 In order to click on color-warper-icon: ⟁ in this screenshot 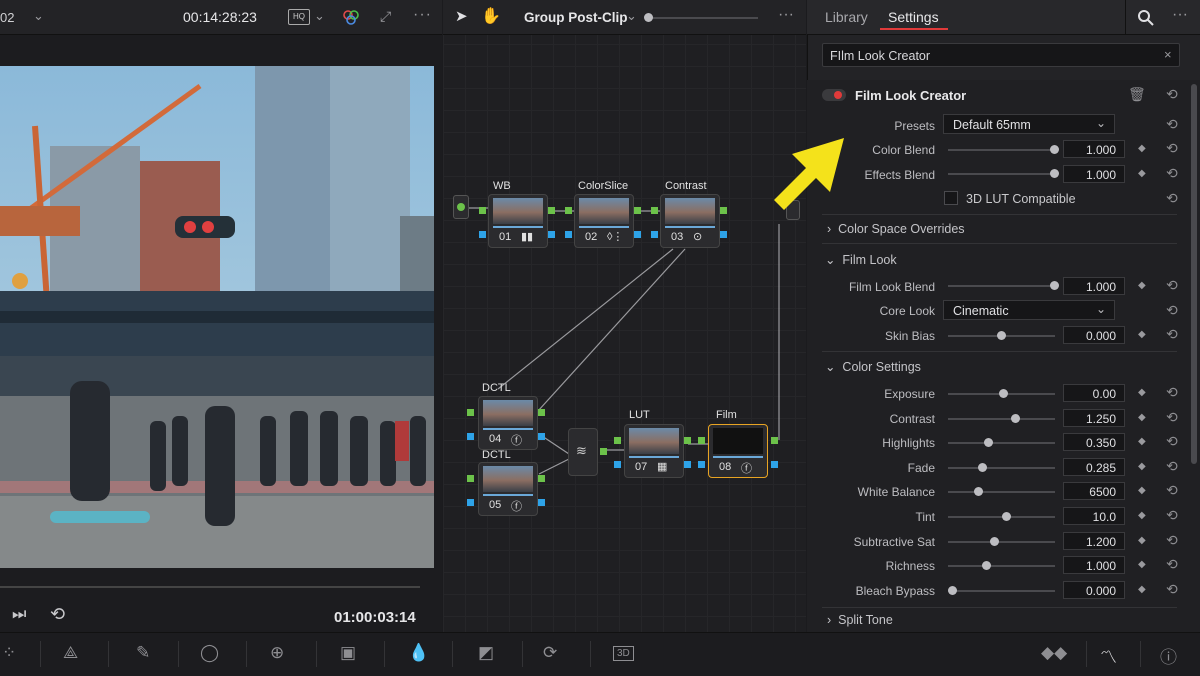, I will do `click(70, 653)`.